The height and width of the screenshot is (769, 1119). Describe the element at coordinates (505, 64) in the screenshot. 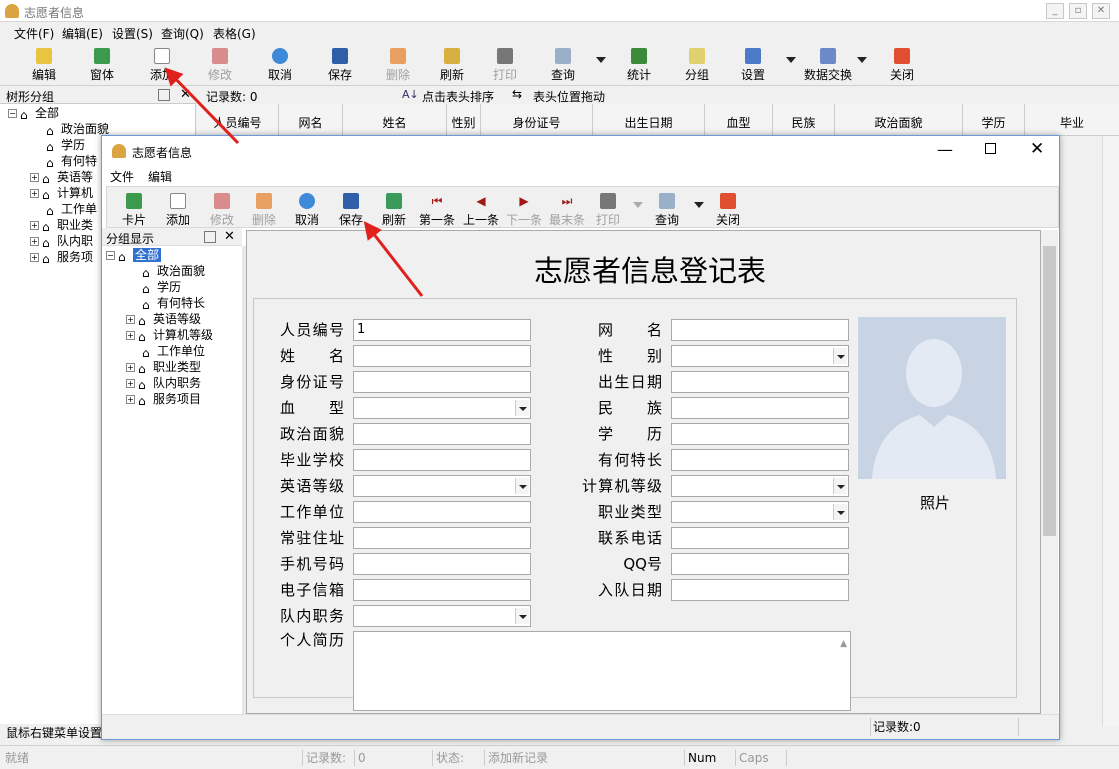

I see `toolbar-print-button: 打印` at that location.